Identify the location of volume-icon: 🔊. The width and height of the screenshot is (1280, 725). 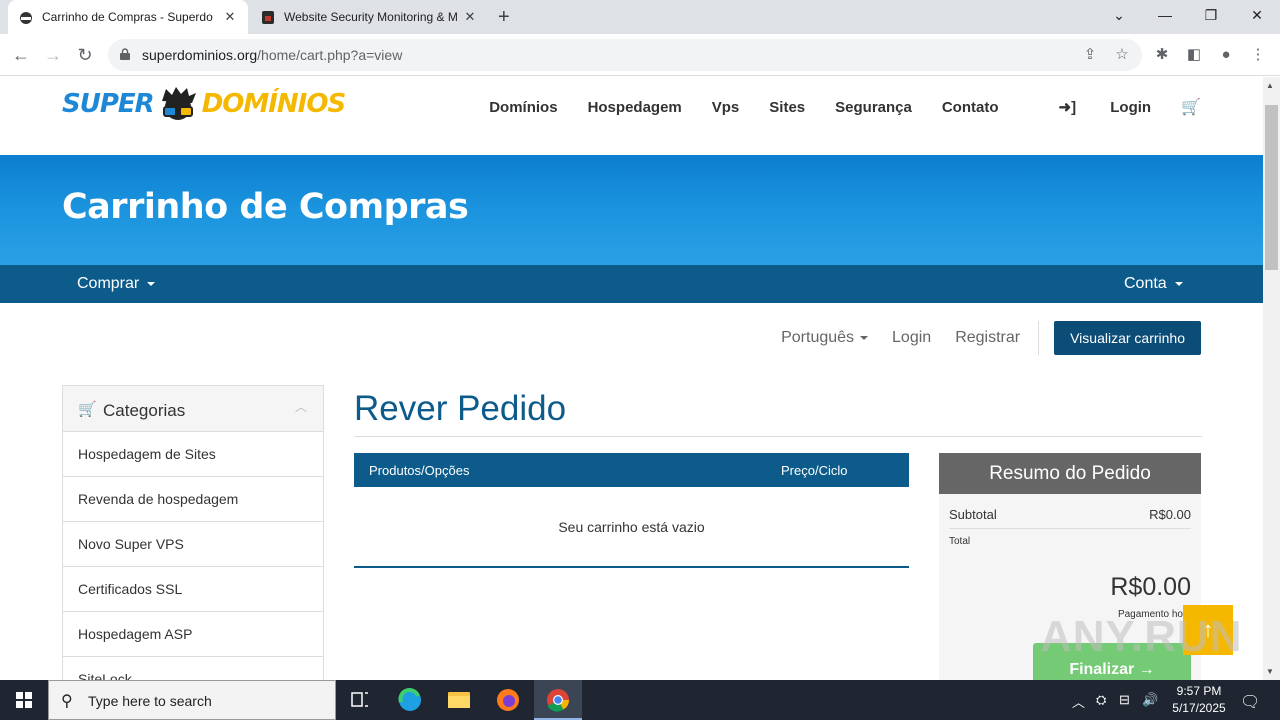
(1150, 700).